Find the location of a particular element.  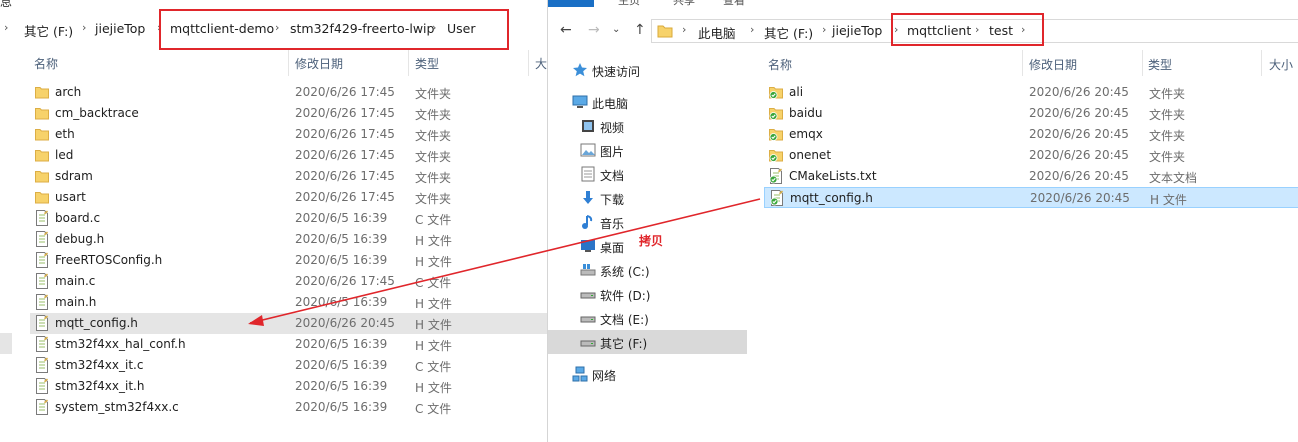

file-row: CMakeLists.txt 2020/6/26 20:45 文本文档 is located at coordinates (1031, 176).